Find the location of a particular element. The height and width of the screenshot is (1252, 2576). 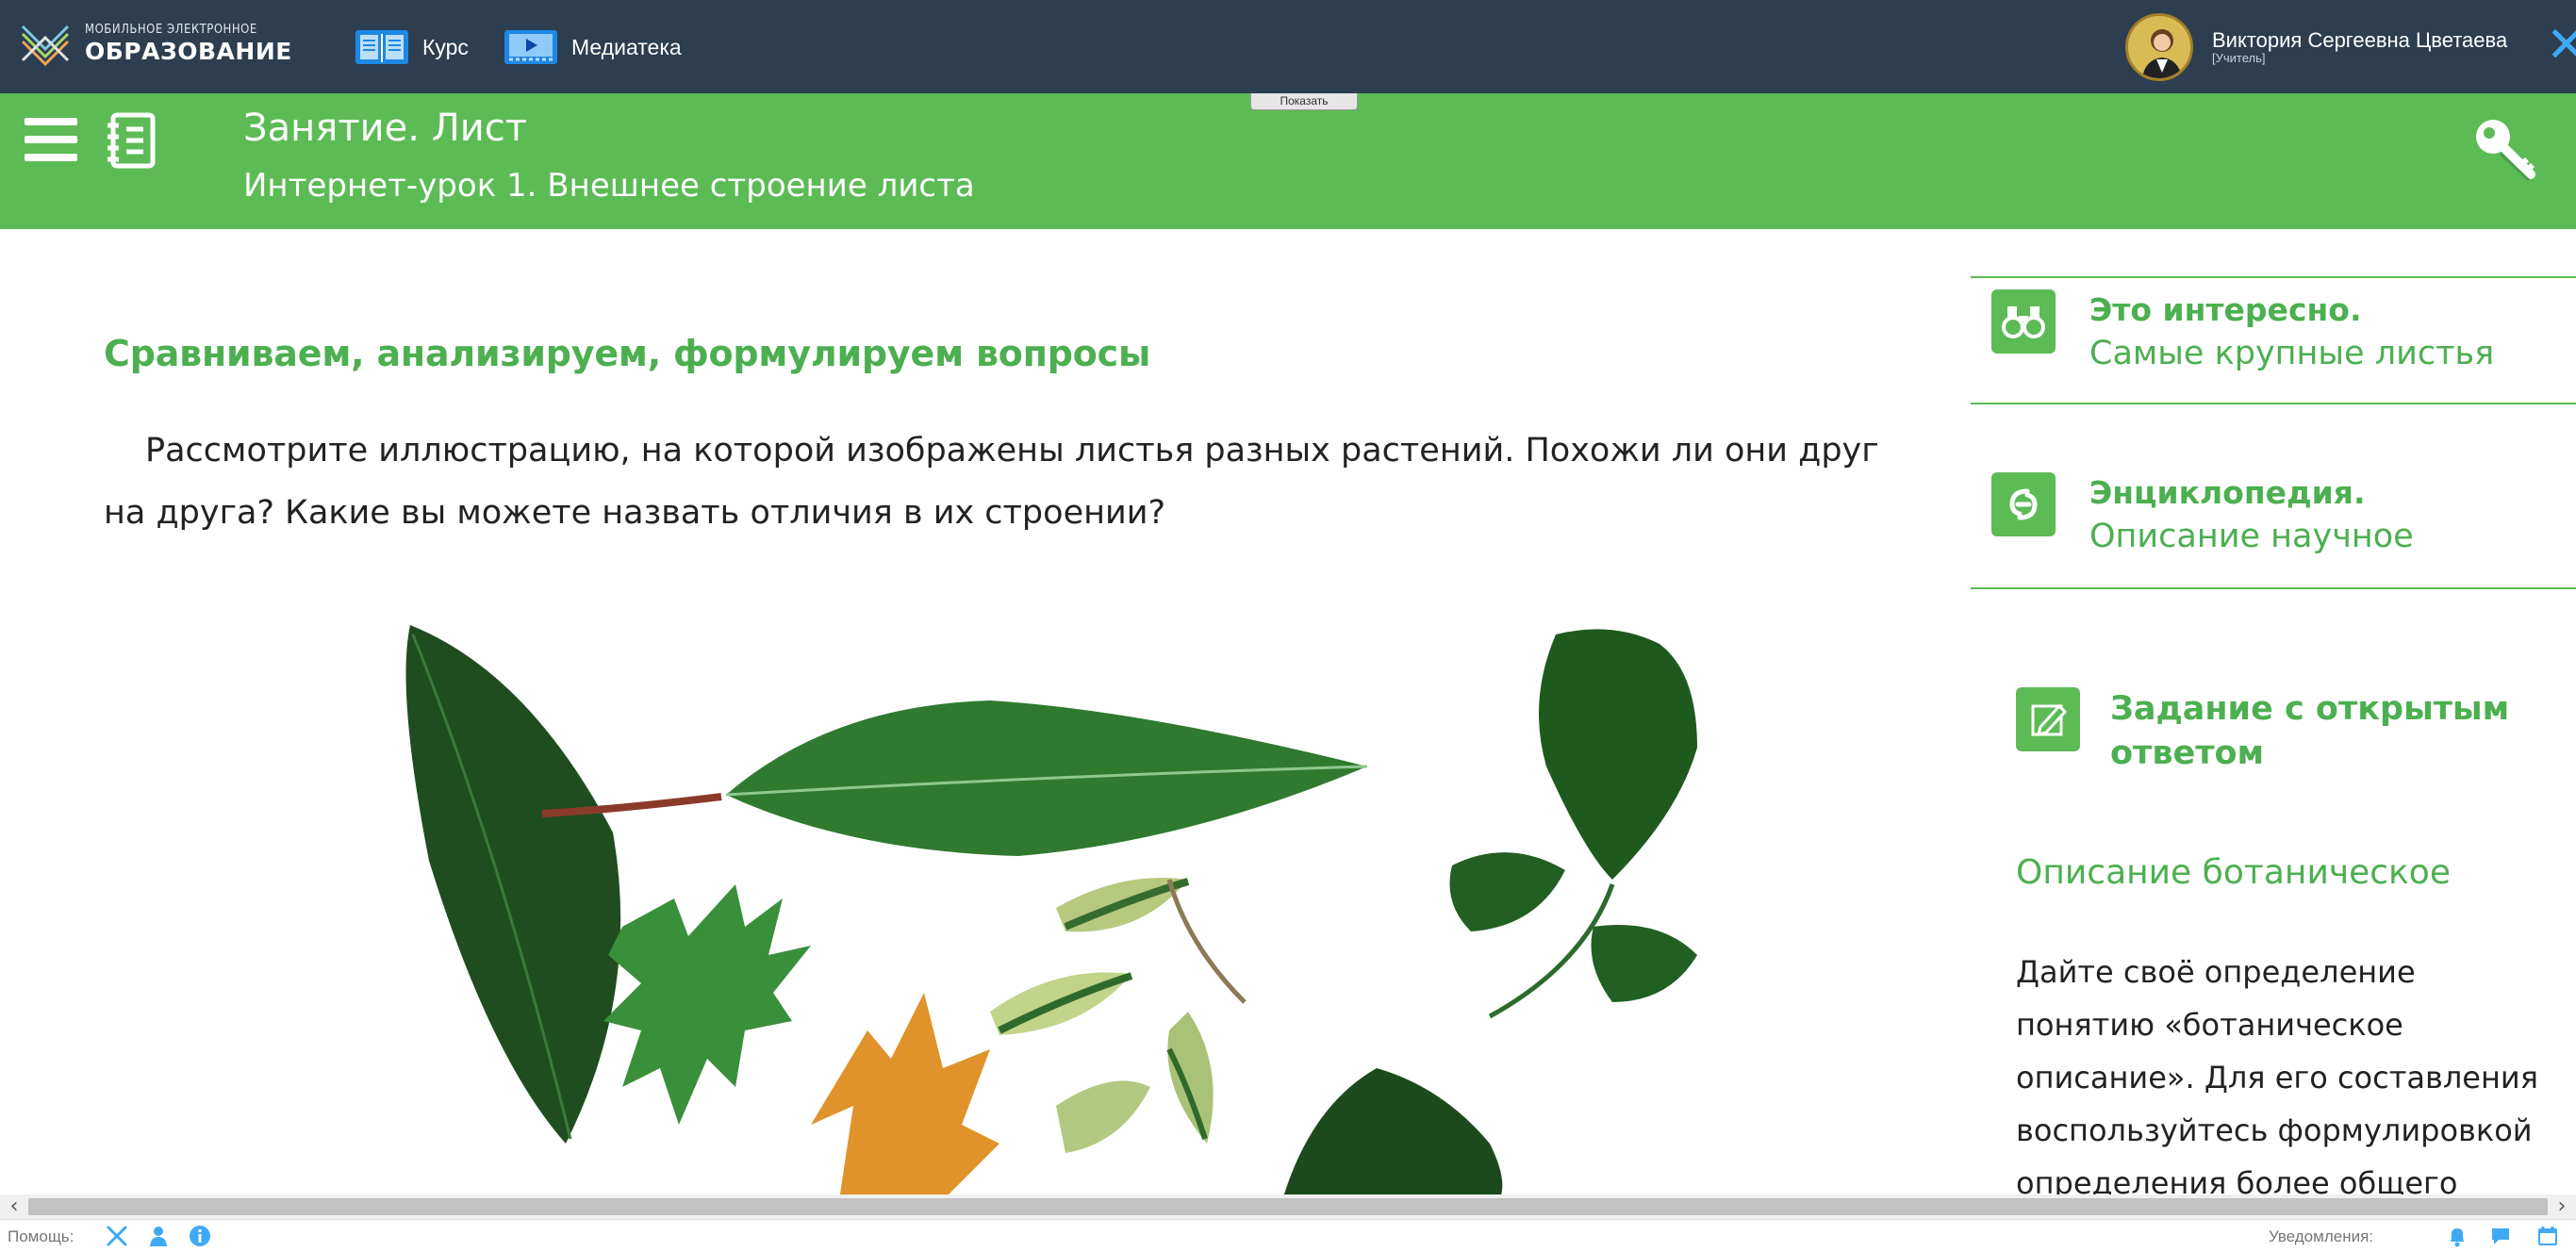

user-role: [Учитель] is located at coordinates (2239, 58).